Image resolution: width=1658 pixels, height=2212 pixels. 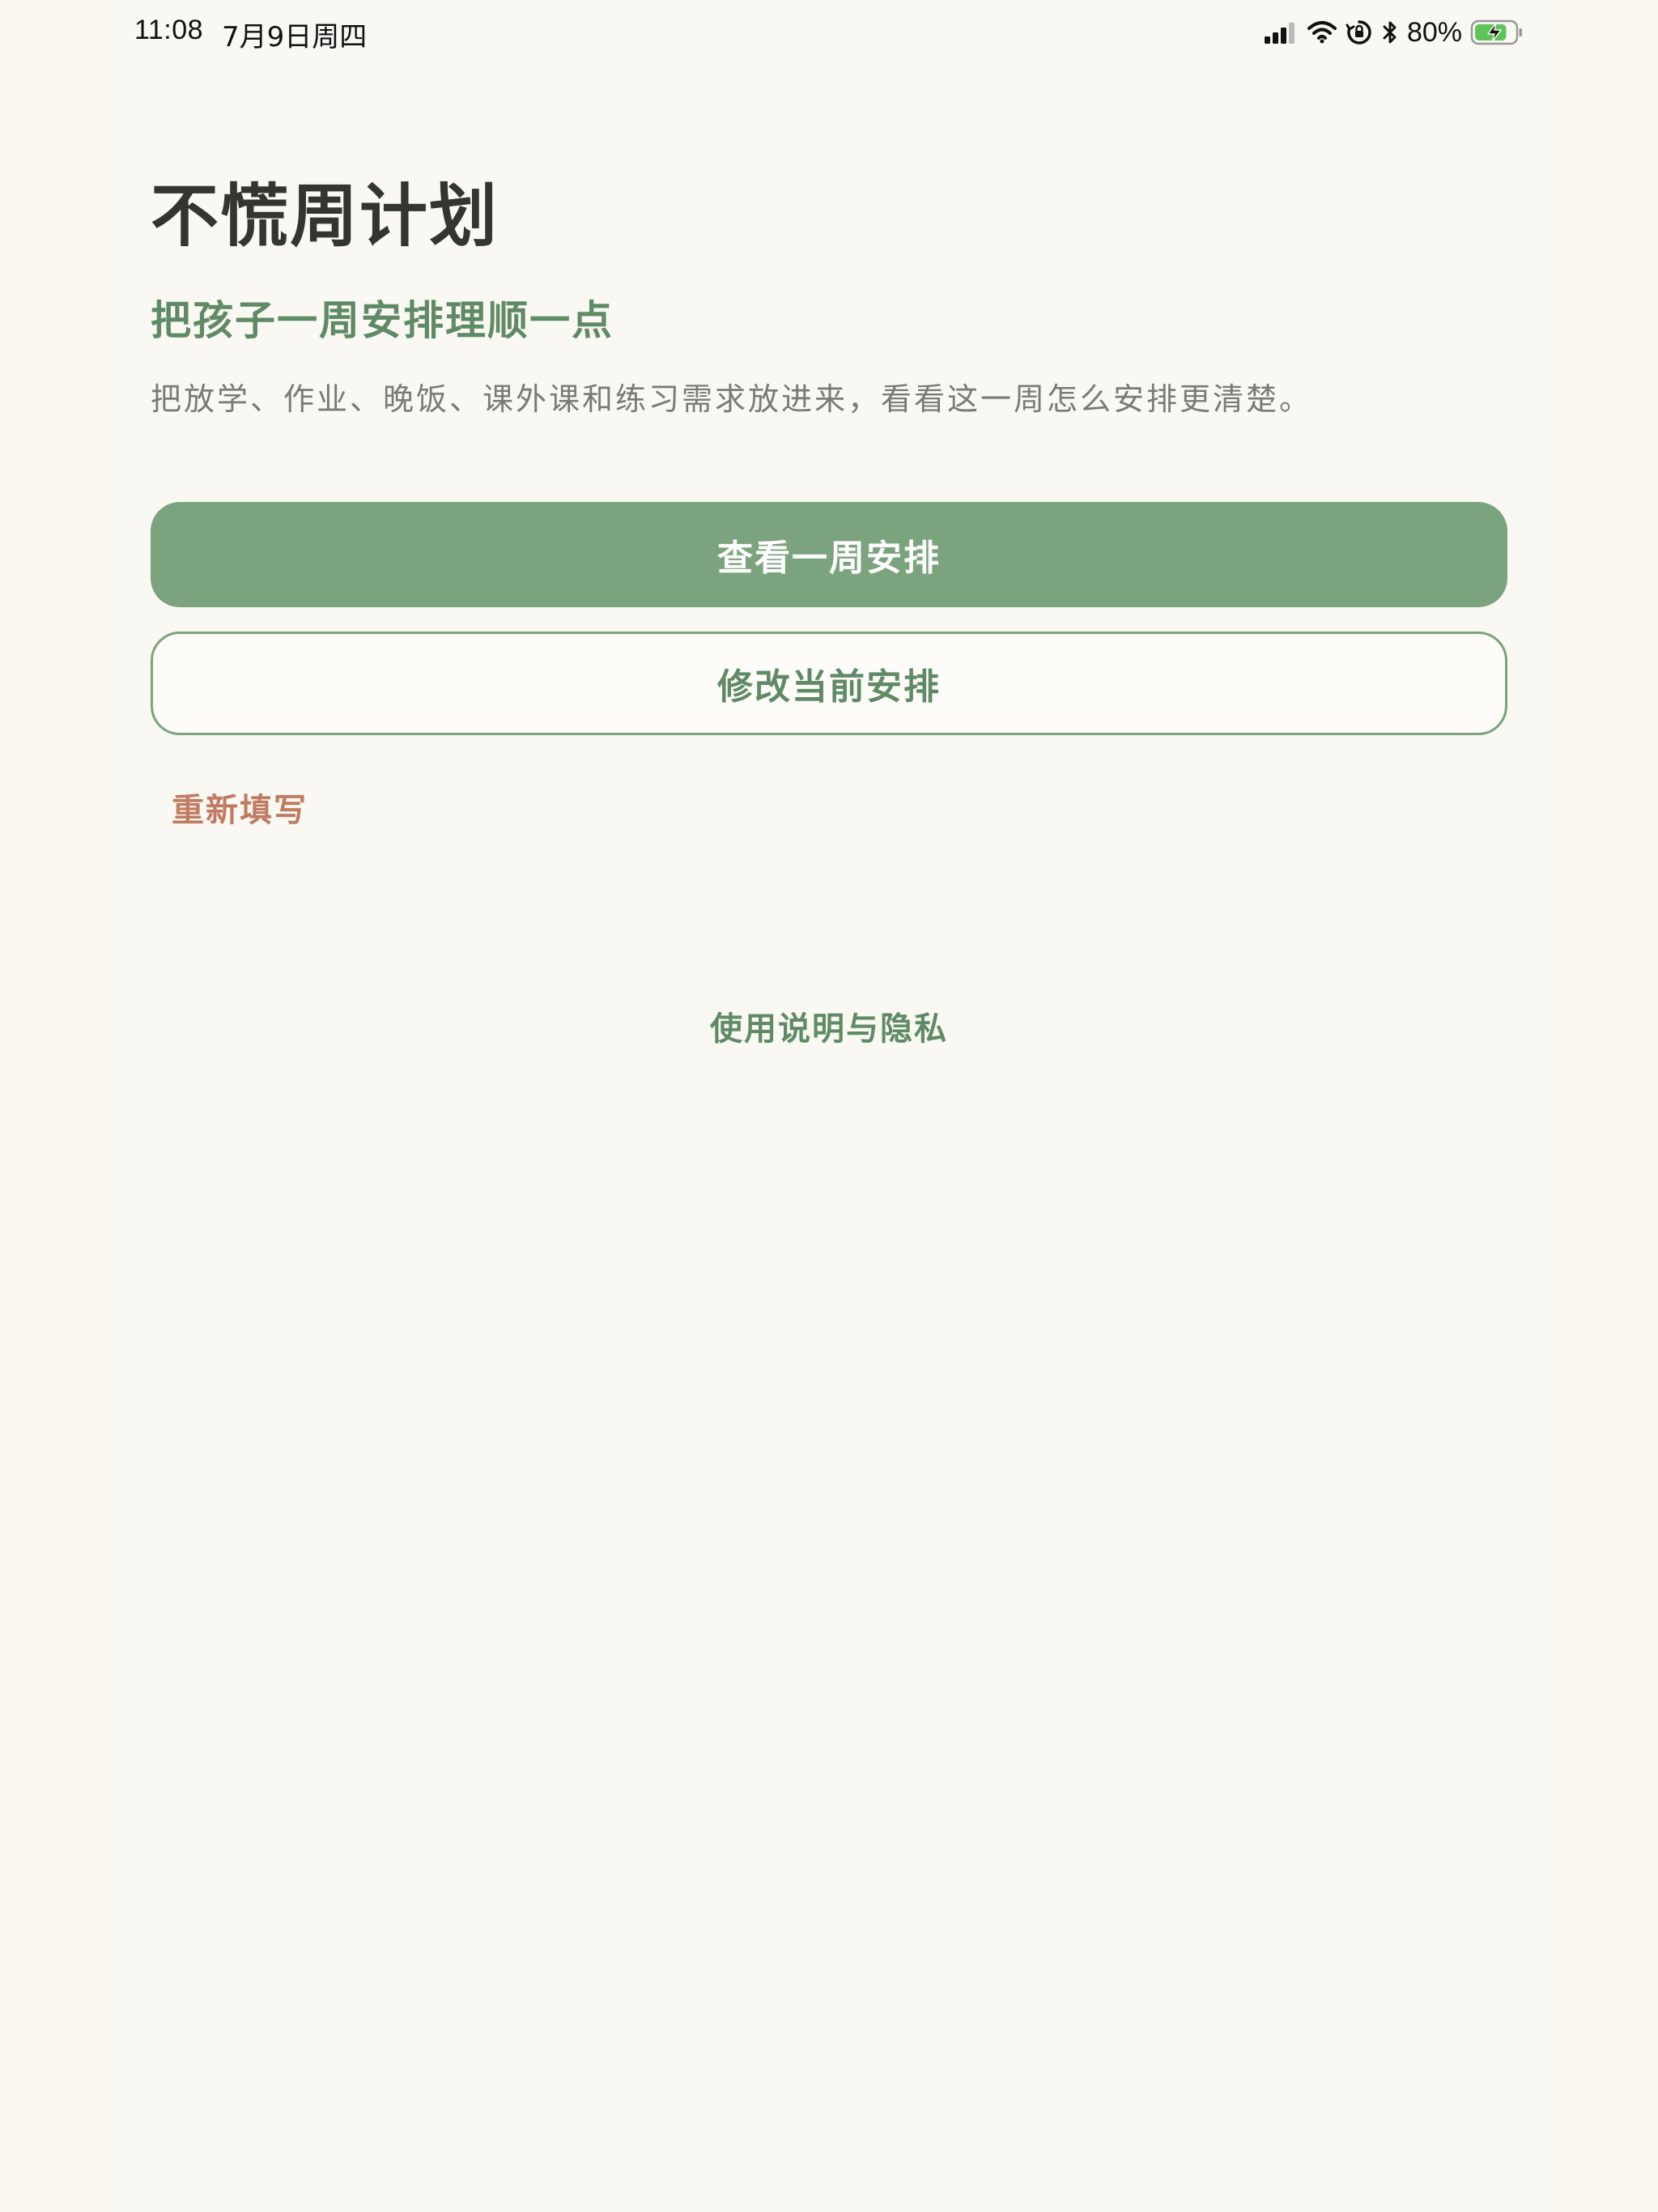 I want to click on status-time: 11:08, so click(x=169, y=30).